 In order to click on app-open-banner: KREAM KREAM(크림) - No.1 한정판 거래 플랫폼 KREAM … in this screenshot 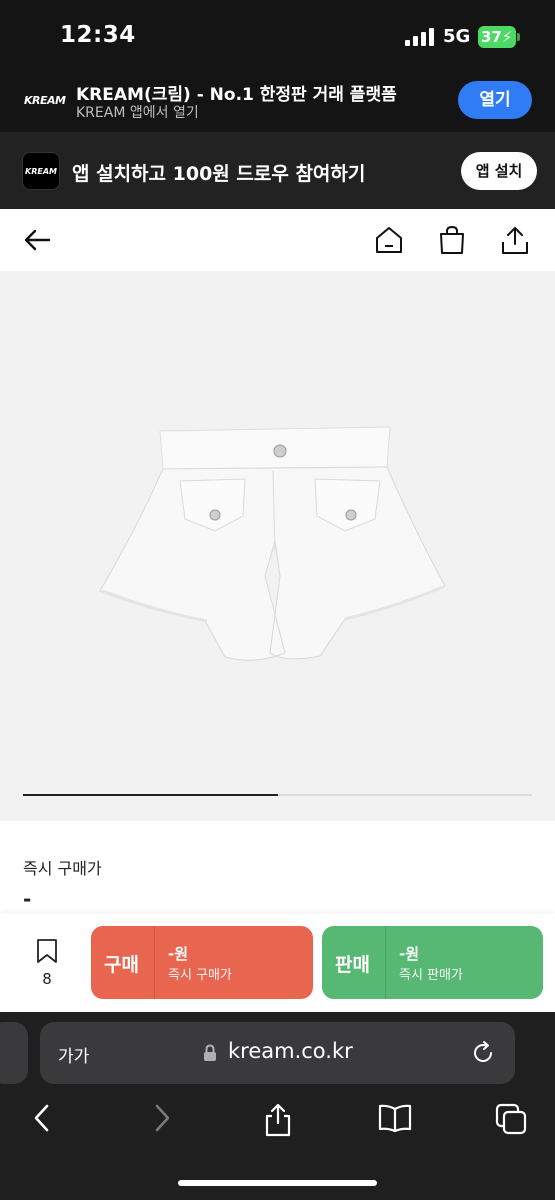, I will do `click(277, 103)`.